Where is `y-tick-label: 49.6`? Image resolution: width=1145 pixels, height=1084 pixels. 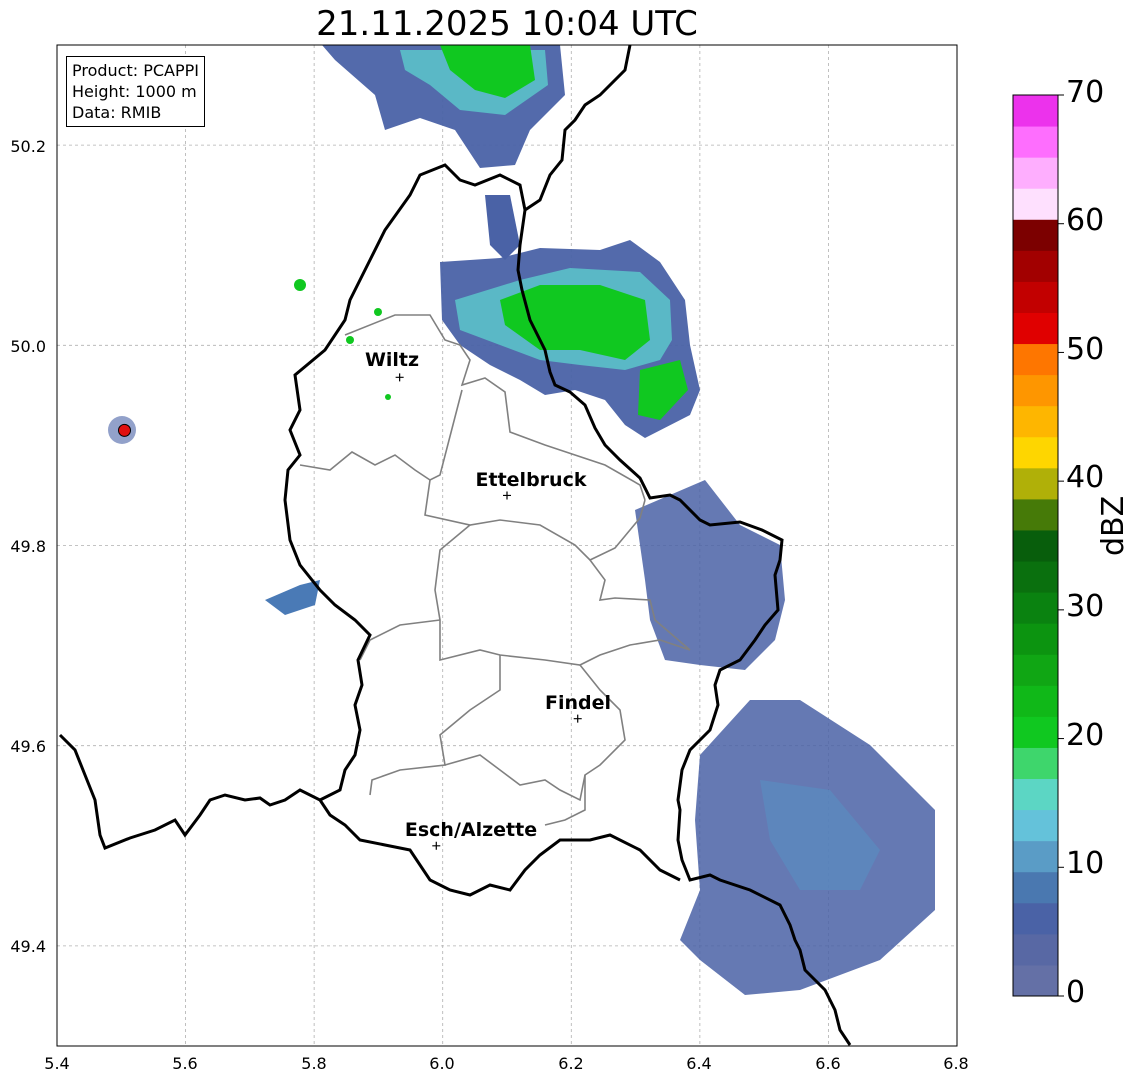 y-tick-label: 49.6 is located at coordinates (28, 746).